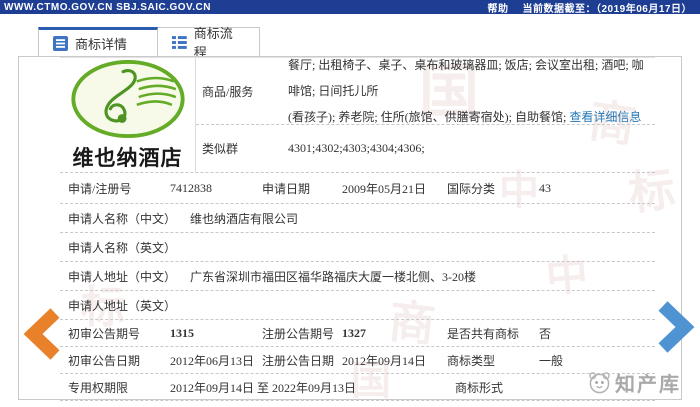 The height and width of the screenshot is (407, 700). I want to click on brand-watermark: 知产库, so click(634, 382).